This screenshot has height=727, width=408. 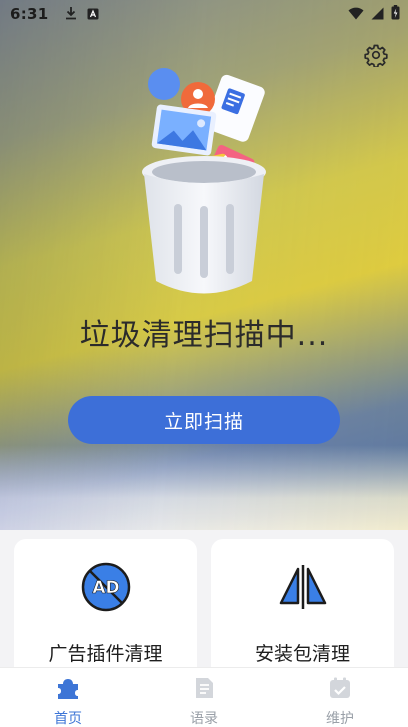 What do you see at coordinates (204, 183) in the screenshot?
I see `trash-can-with-files-illustration` at bounding box center [204, 183].